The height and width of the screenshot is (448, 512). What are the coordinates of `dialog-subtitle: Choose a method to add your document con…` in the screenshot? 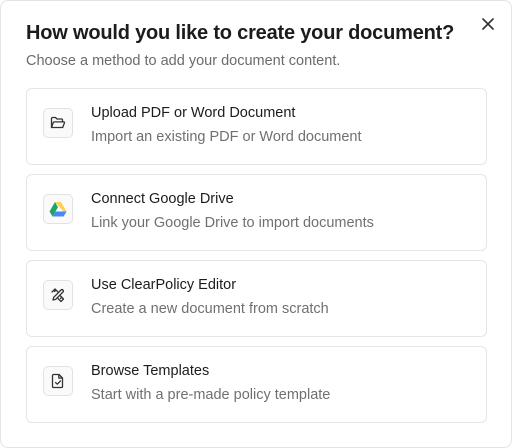 It's located at (183, 61).